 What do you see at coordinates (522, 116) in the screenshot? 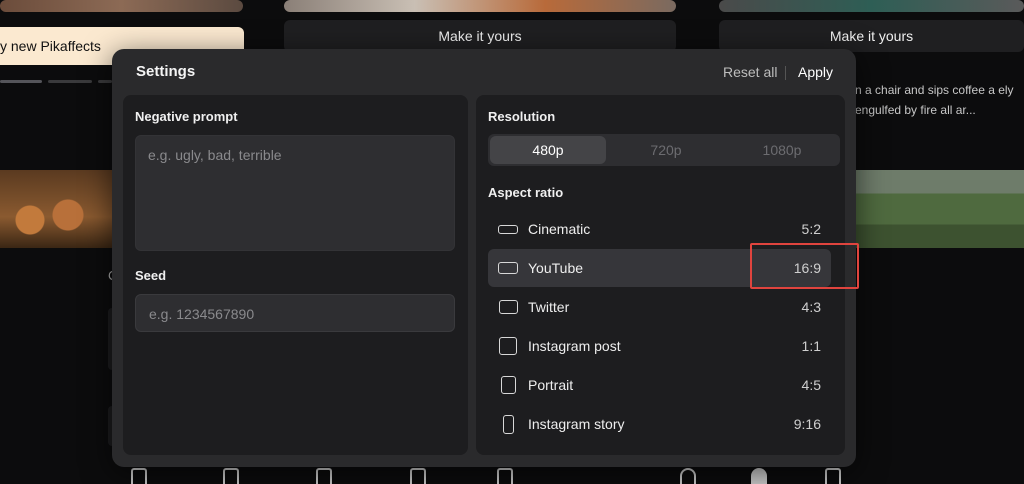
I see `resolution-label: Resolution` at bounding box center [522, 116].